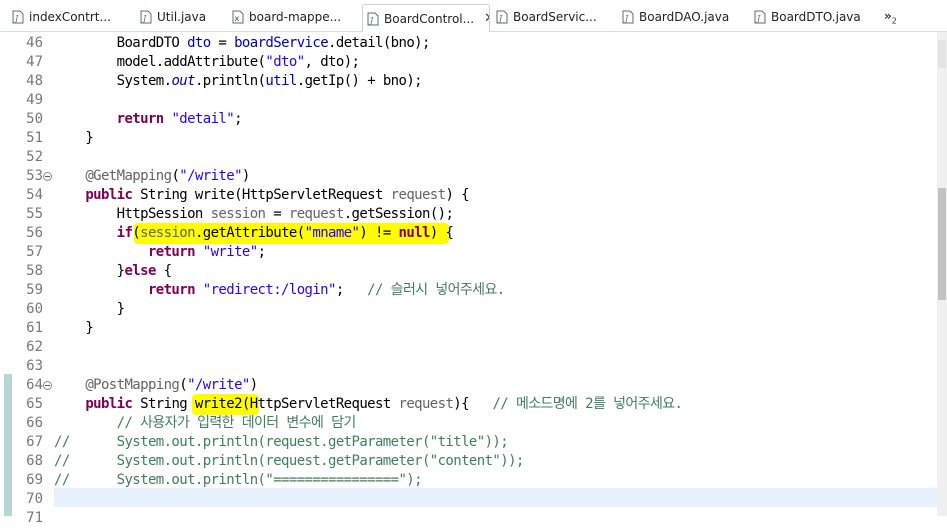  I want to click on code-line: 50 return "detail";, so click(468, 119).